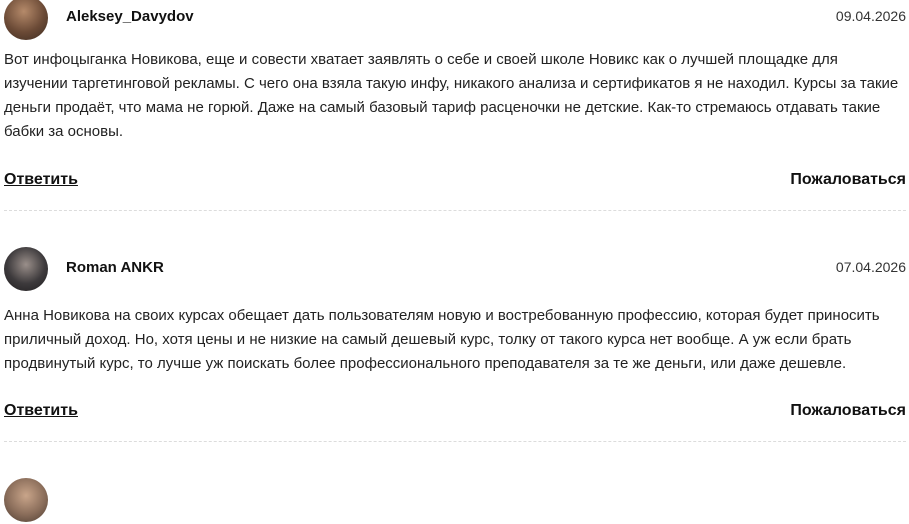 The image size is (909, 524). I want to click on comment-header, so click(454, 501).